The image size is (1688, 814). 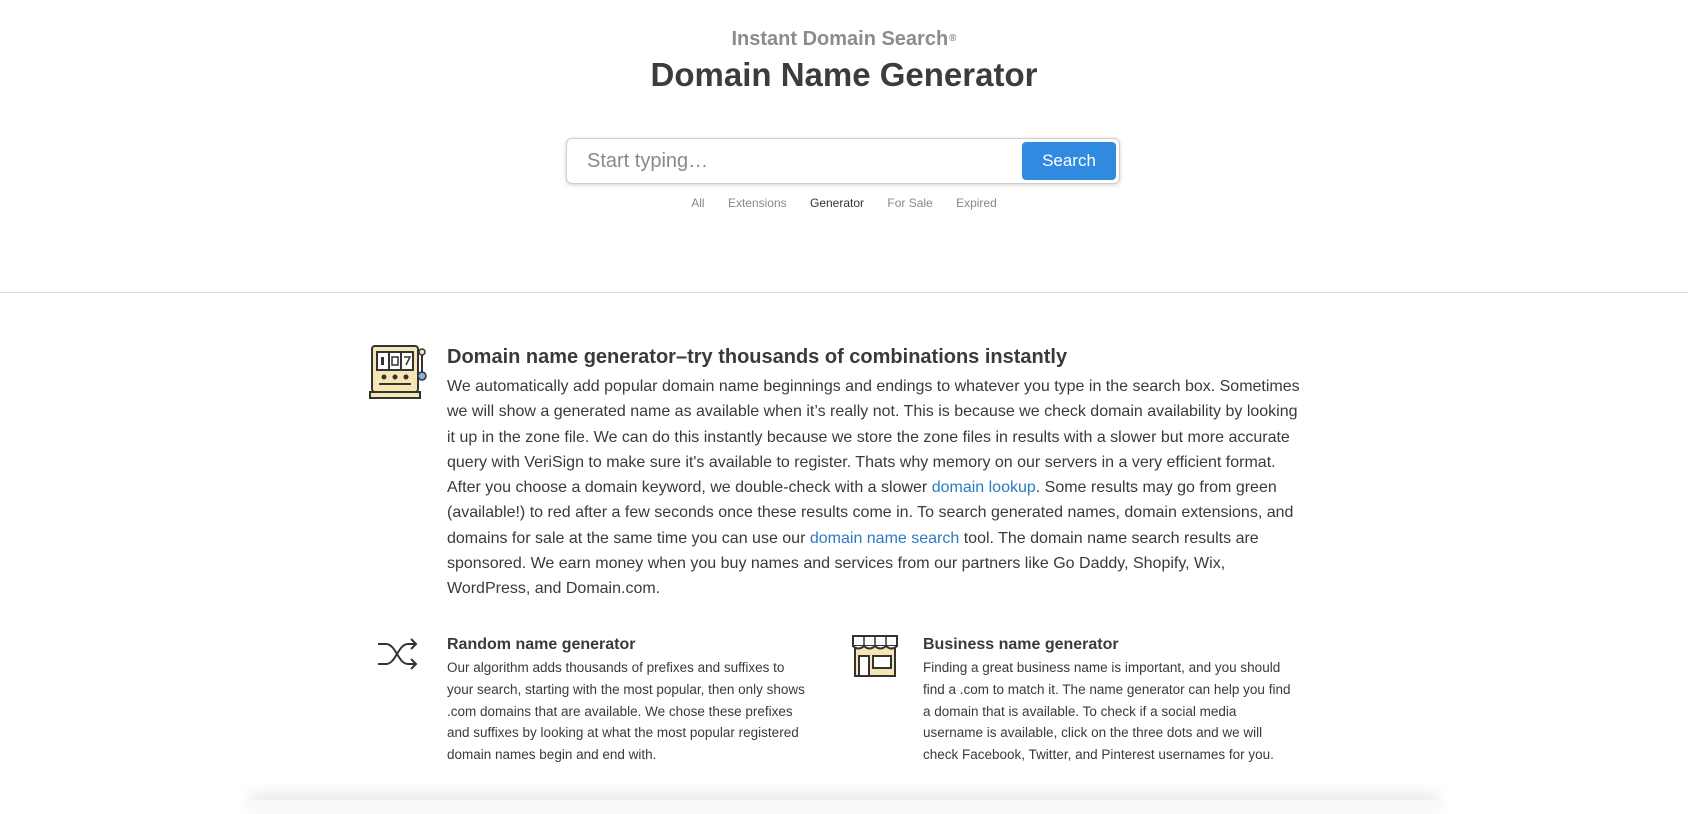 What do you see at coordinates (844, 74) in the screenshot?
I see `page-title: Domain Name Generator` at bounding box center [844, 74].